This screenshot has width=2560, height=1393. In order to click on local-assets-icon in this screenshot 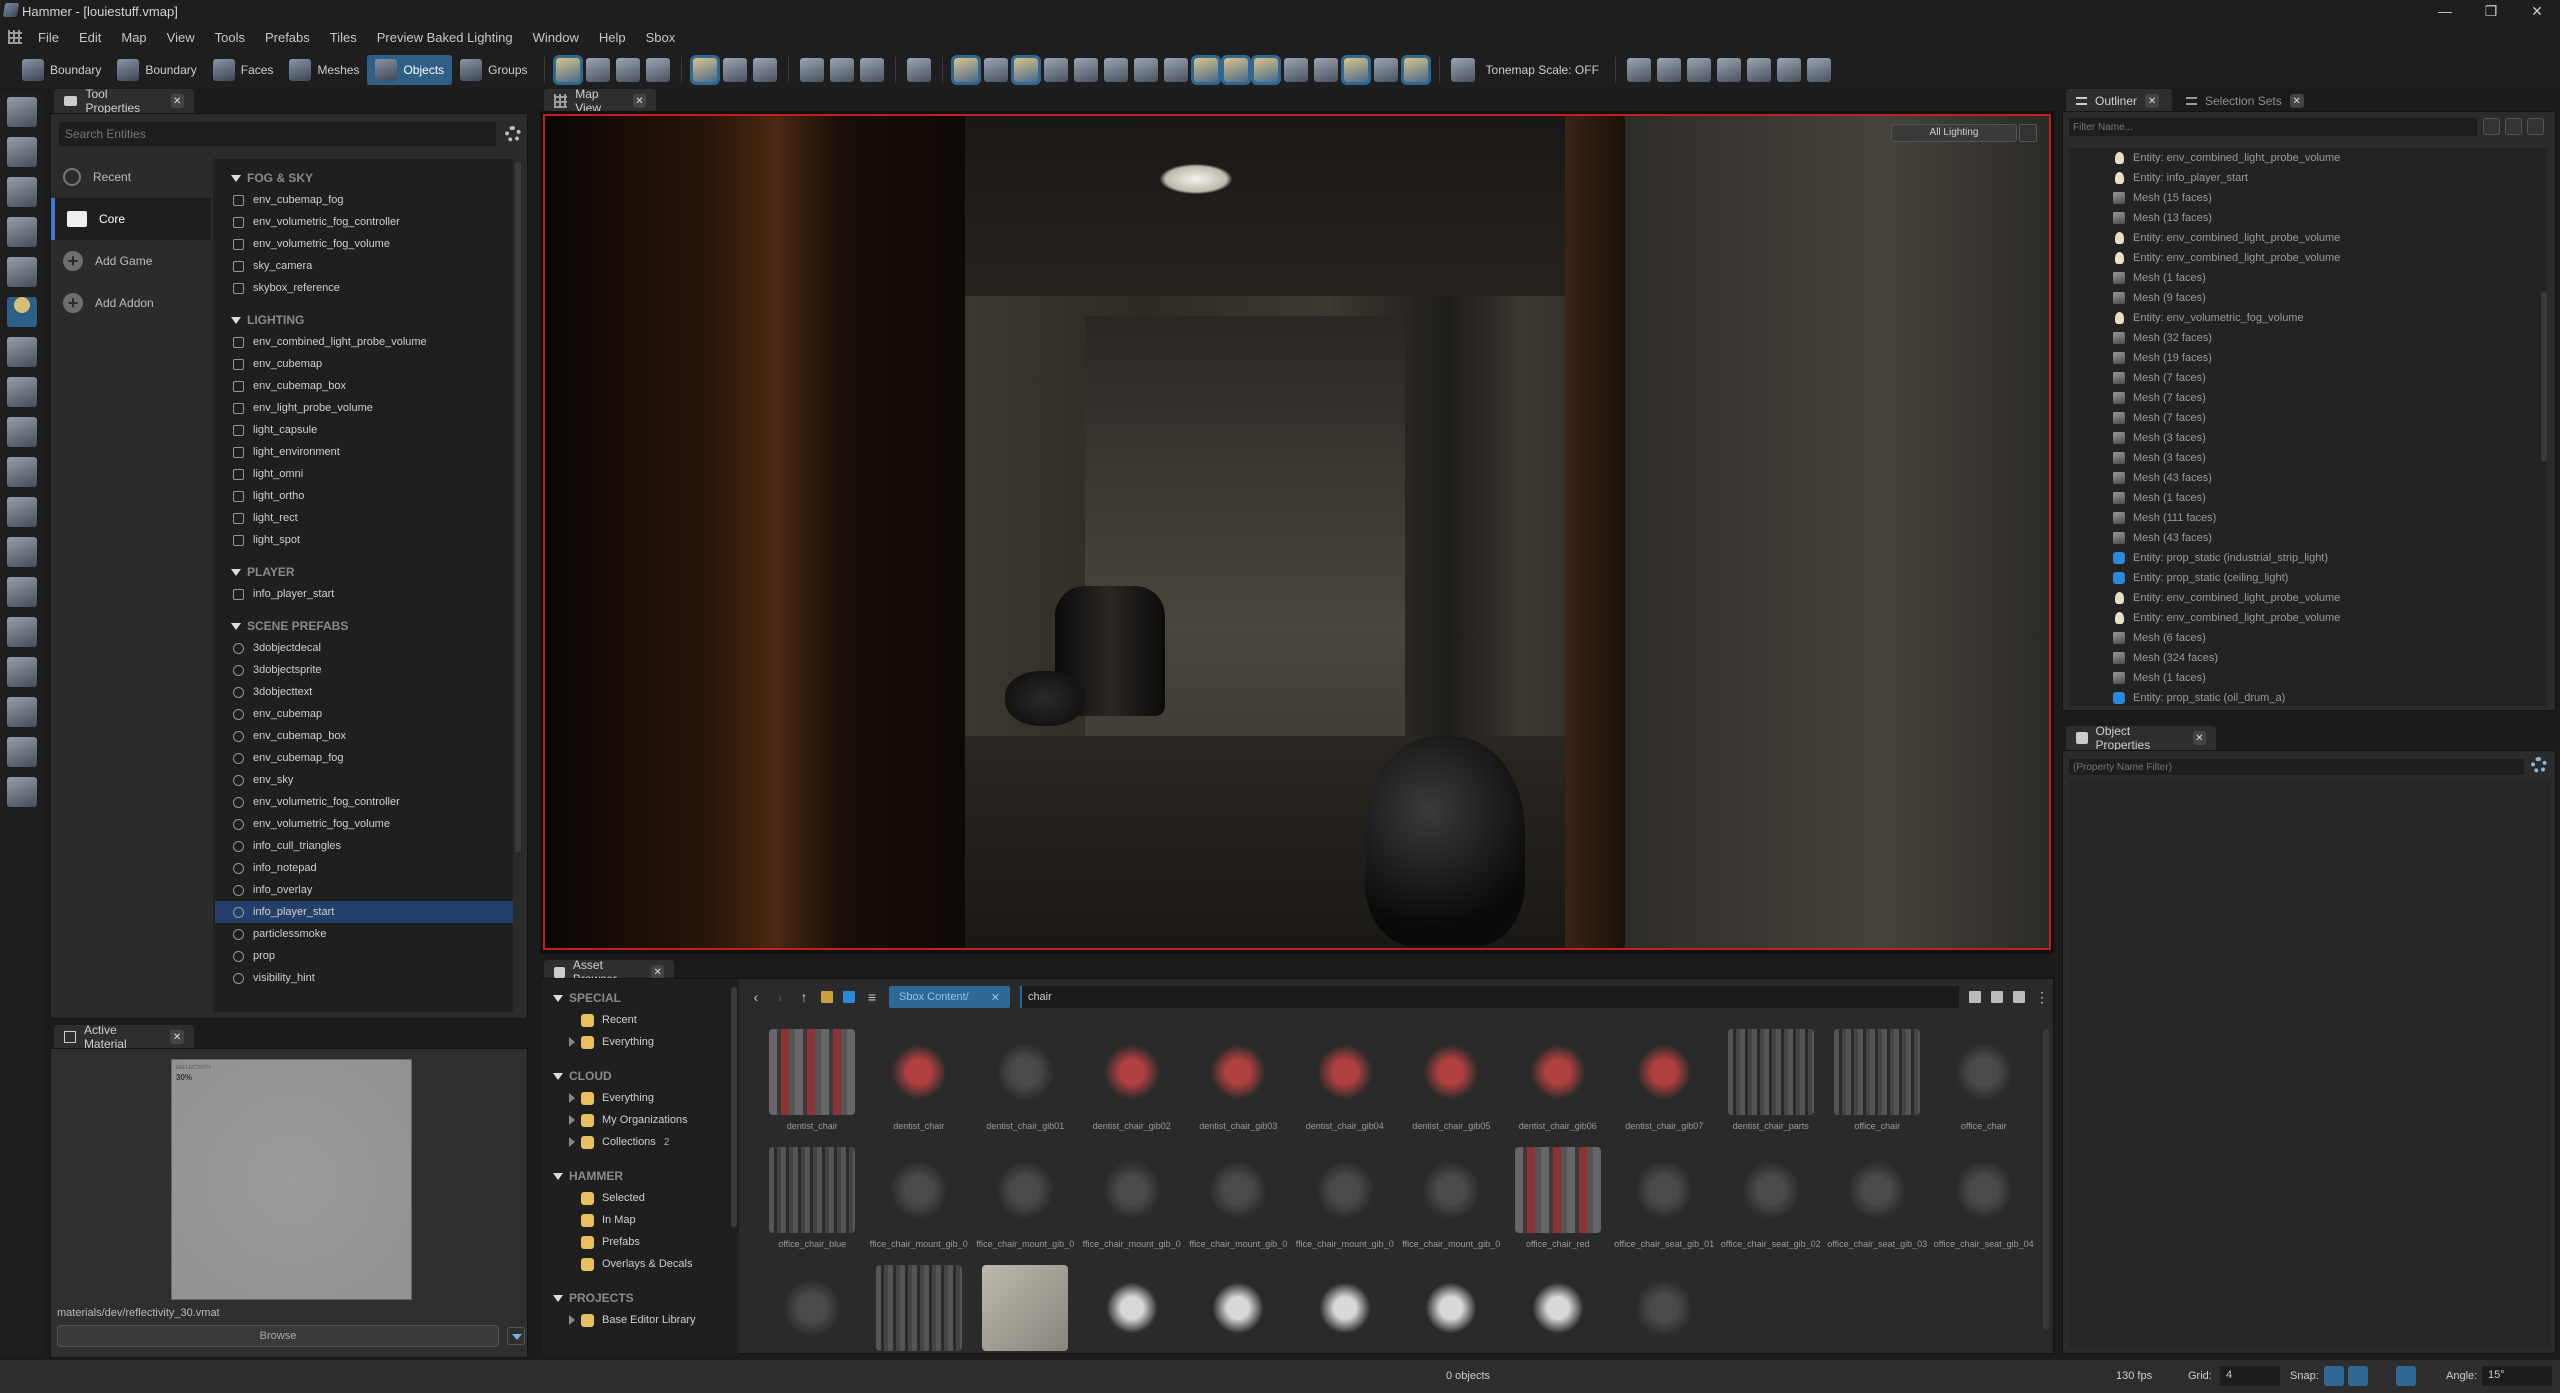, I will do `click(827, 997)`.